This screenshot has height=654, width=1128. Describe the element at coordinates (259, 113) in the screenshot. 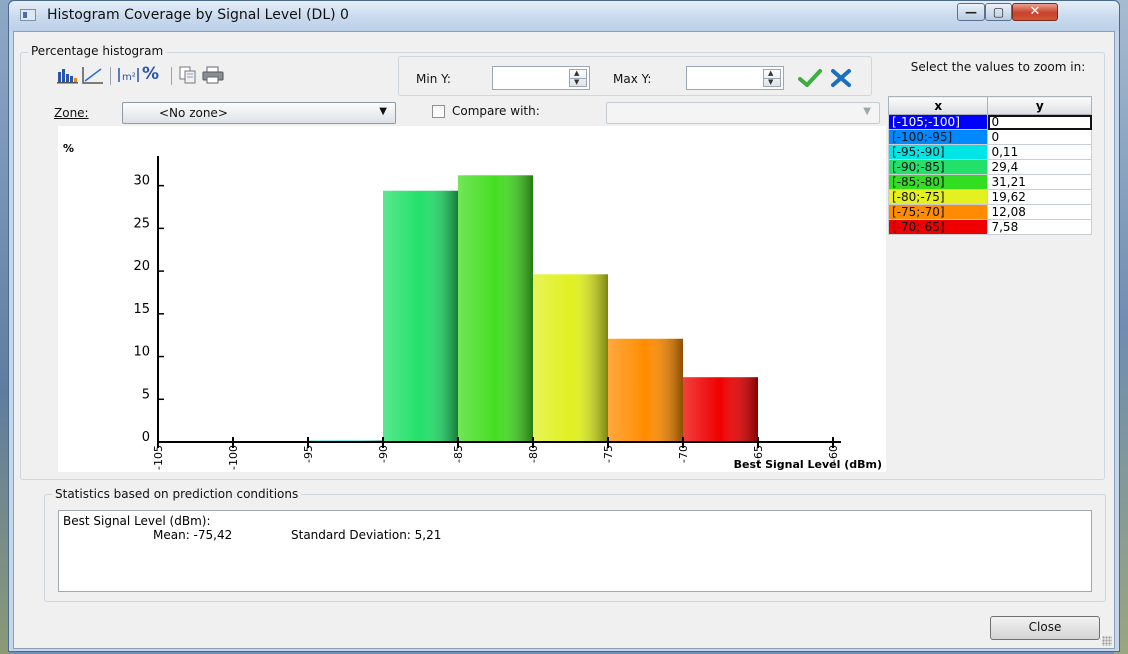

I see `zone-dropdown: <No zone> ▼` at that location.